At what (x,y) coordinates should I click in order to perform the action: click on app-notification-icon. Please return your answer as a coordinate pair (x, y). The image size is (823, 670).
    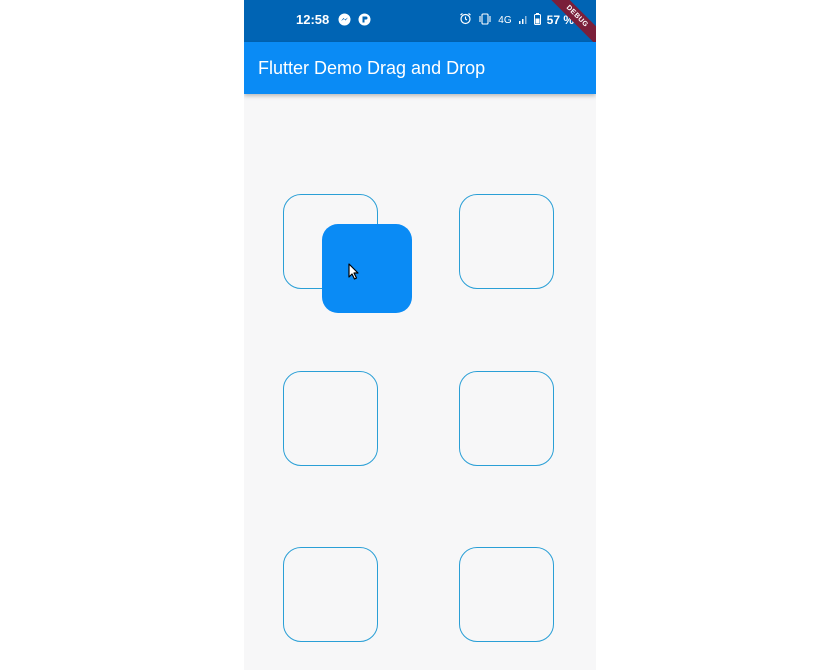
    Looking at the image, I should click on (364, 19).